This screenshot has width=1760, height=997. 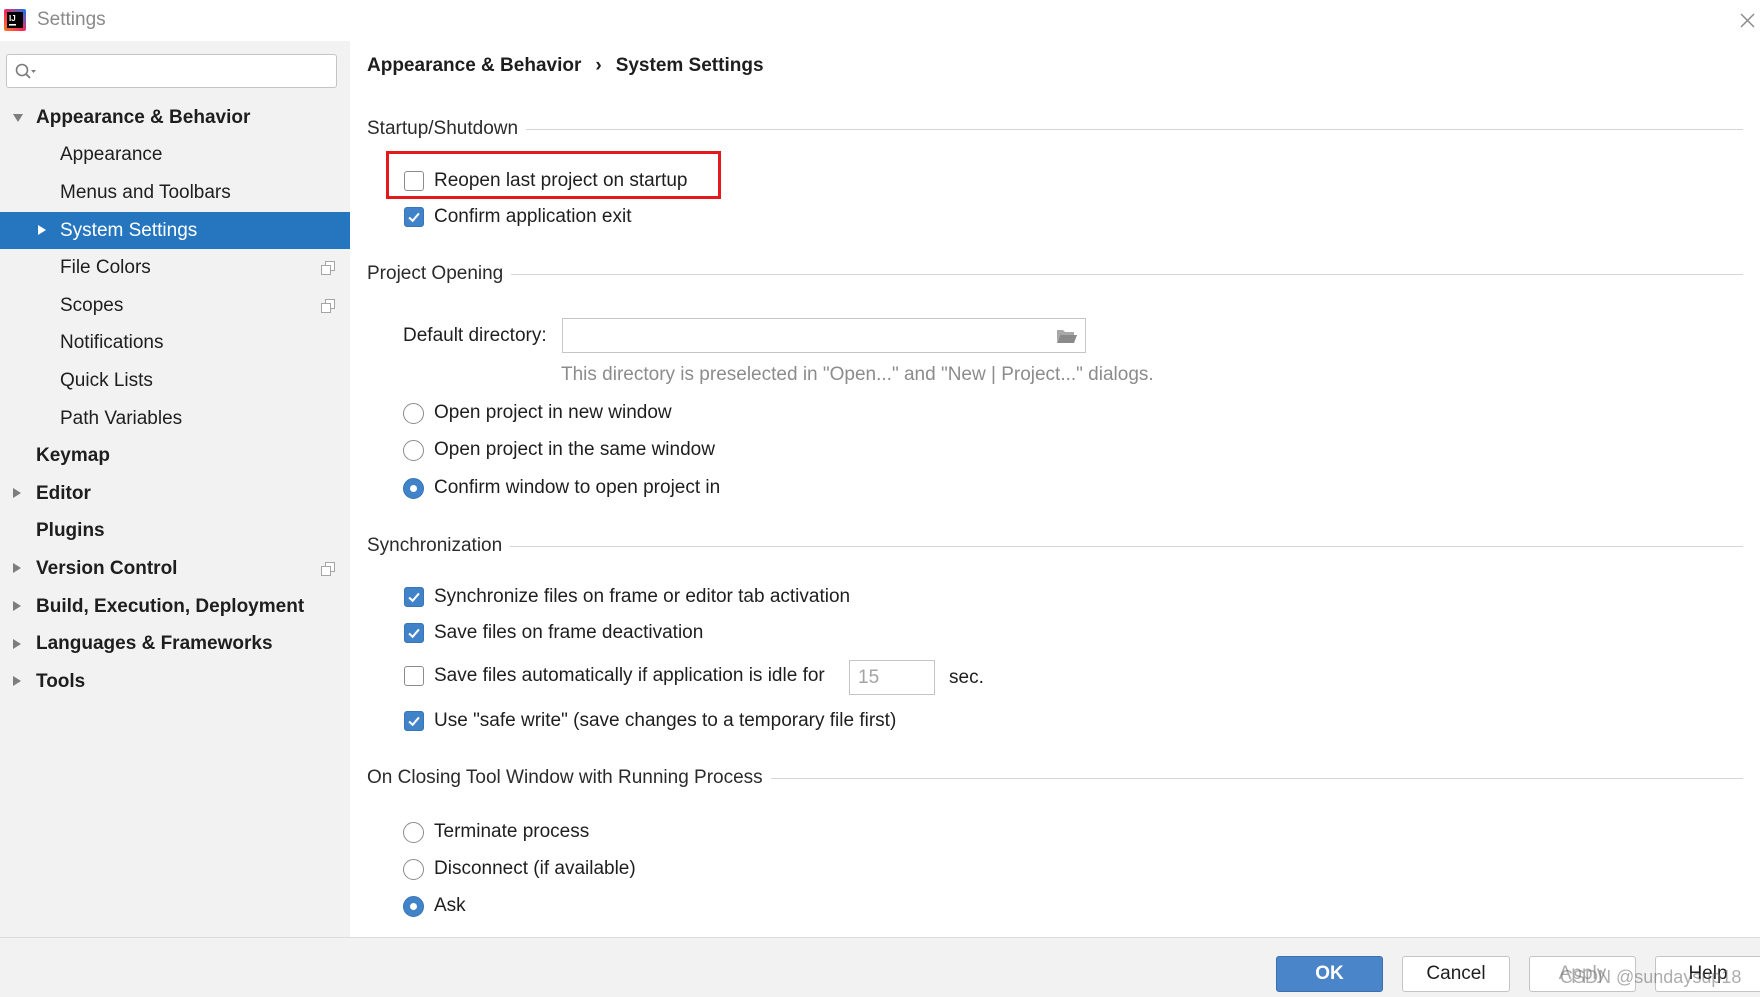 I want to click on reopen-last-project-option: Reopen last project on startup, so click(x=546, y=181).